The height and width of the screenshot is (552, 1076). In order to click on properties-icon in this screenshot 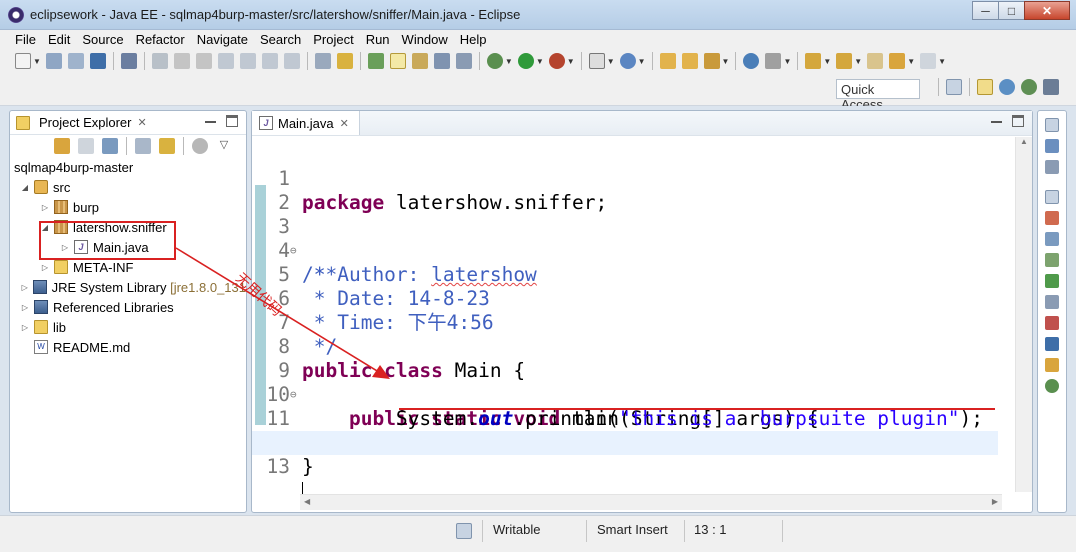, I will do `click(1052, 239)`.